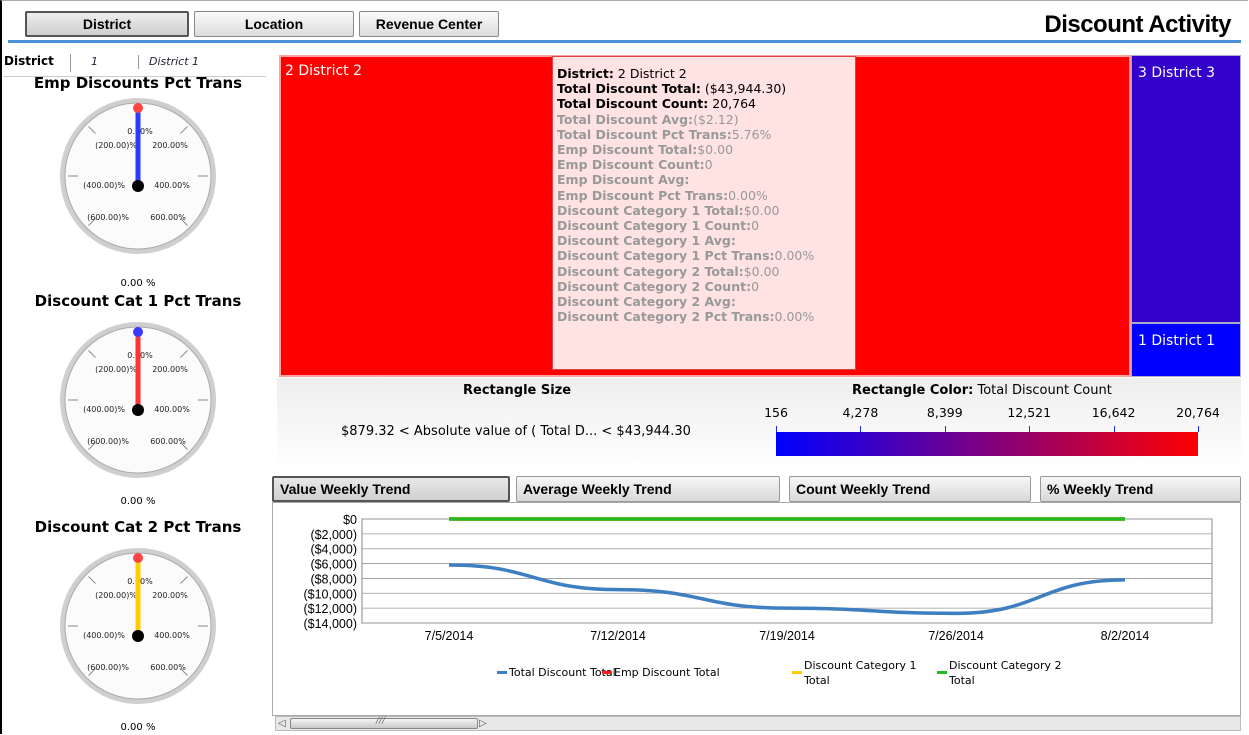  What do you see at coordinates (1140, 489) in the screenshot?
I see `tab-percent-weekly-trend: % Weekly Trend` at bounding box center [1140, 489].